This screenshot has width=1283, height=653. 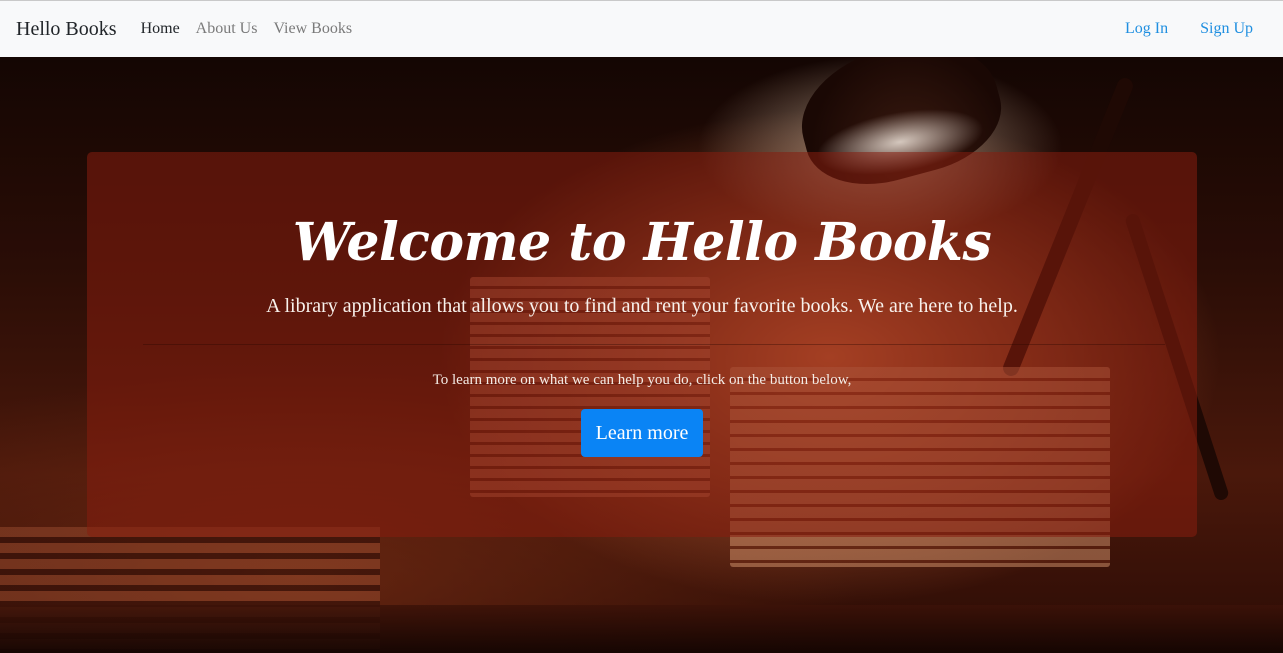 I want to click on shelf-decoration, so click(x=641, y=629).